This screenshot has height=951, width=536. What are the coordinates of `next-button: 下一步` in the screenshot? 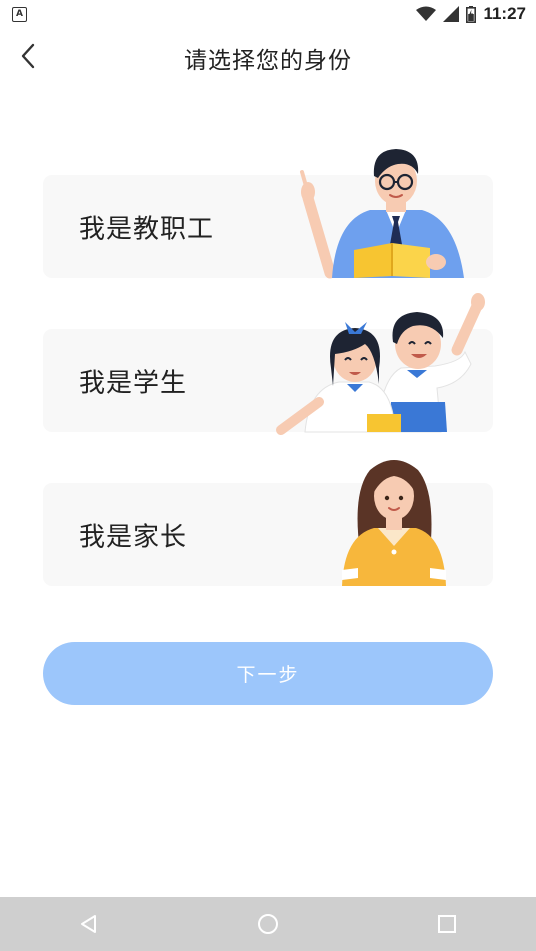 It's located at (268, 673).